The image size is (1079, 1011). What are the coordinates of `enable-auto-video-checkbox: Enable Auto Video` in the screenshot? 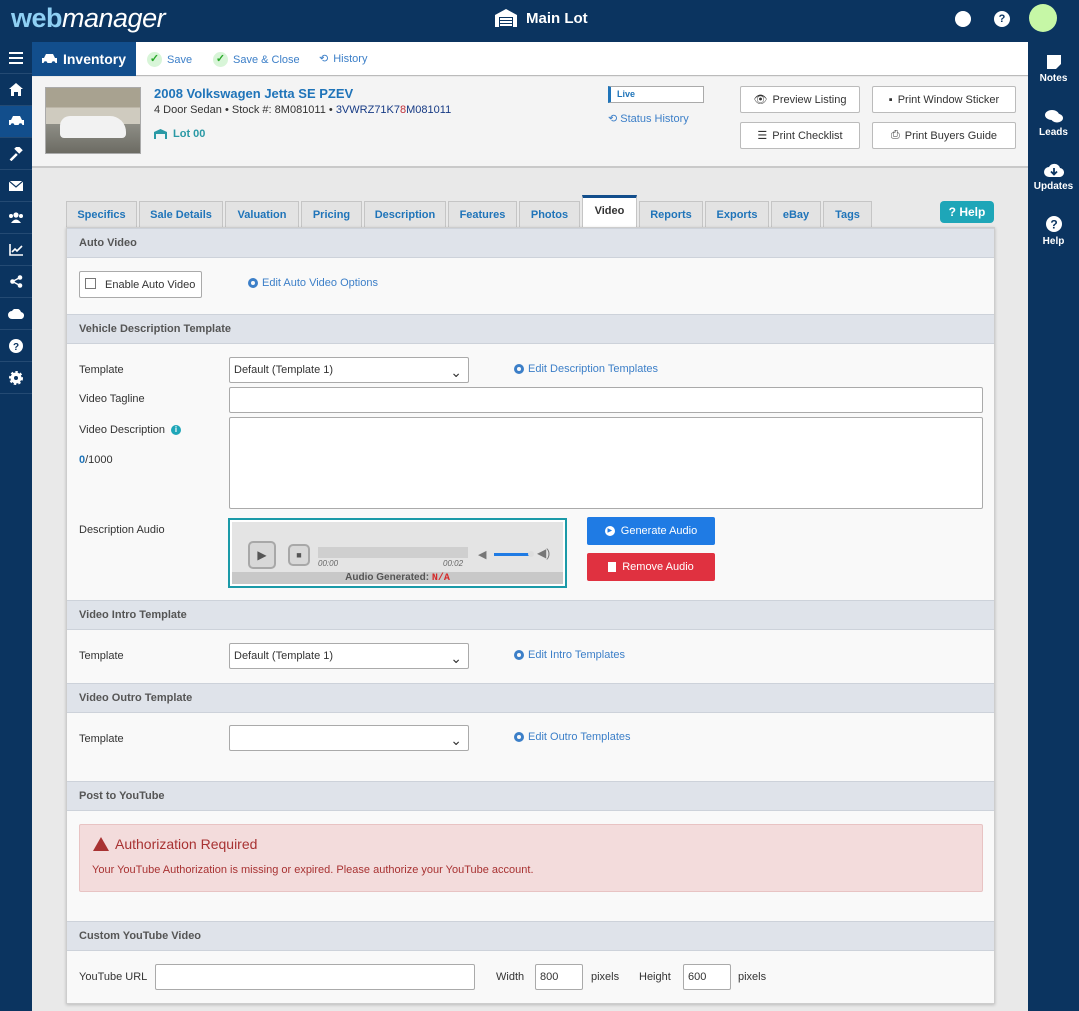 It's located at (140, 284).